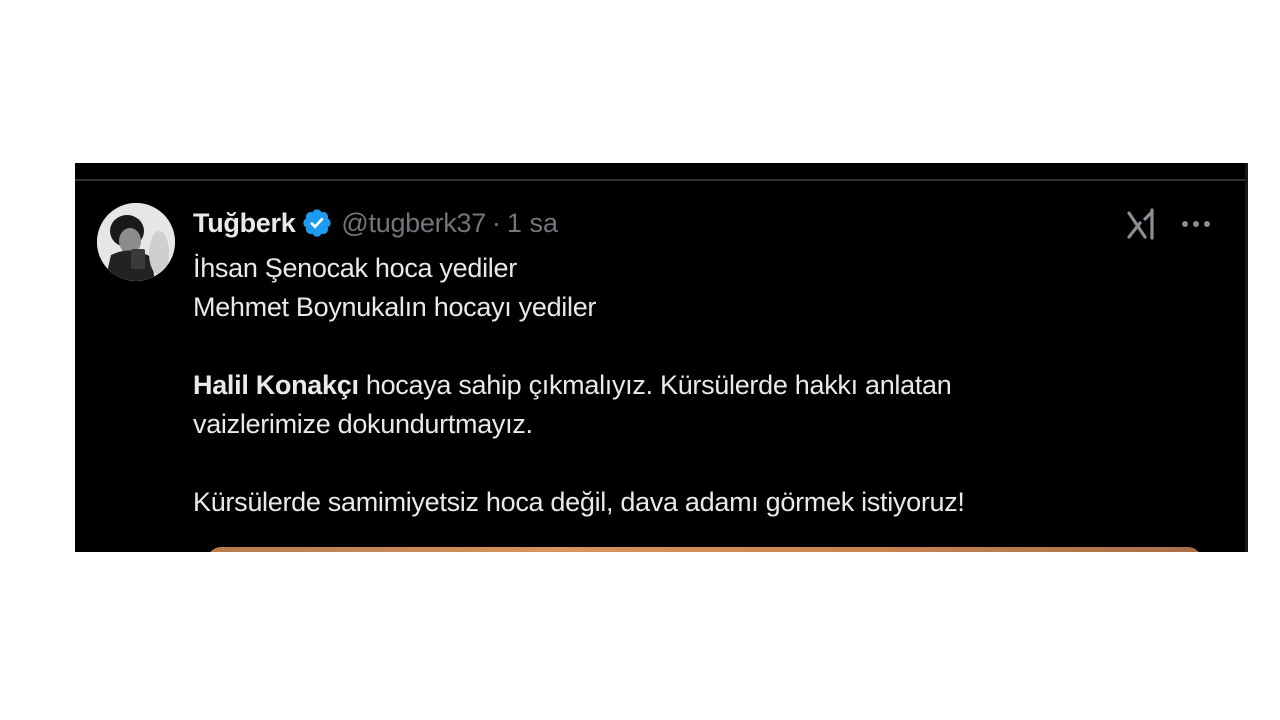 This screenshot has width=1280, height=720. I want to click on tweet-line: Mehmet Boynukalın hocayı yediler, so click(395, 307).